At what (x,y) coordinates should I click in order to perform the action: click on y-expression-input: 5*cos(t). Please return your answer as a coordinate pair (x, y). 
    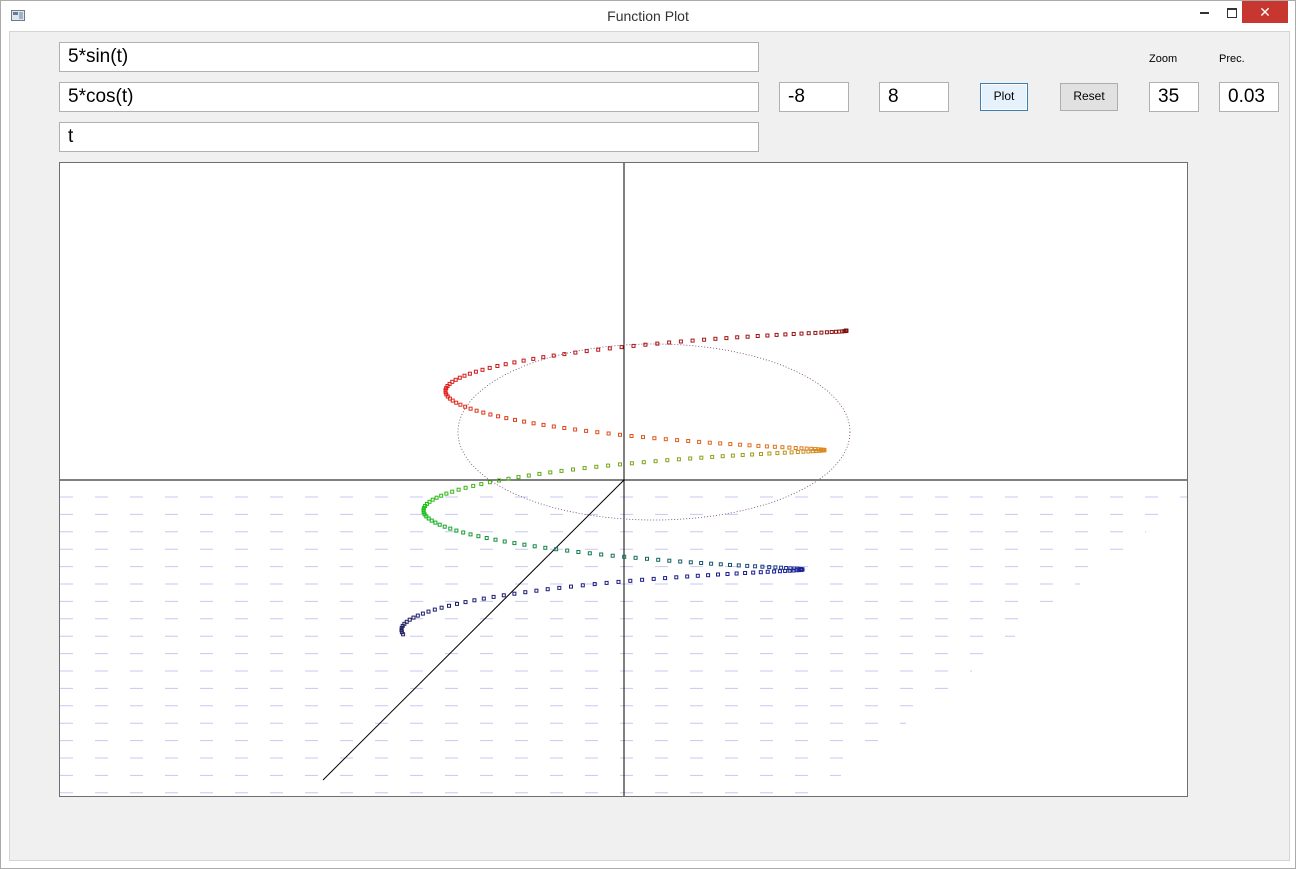
    Looking at the image, I should click on (409, 97).